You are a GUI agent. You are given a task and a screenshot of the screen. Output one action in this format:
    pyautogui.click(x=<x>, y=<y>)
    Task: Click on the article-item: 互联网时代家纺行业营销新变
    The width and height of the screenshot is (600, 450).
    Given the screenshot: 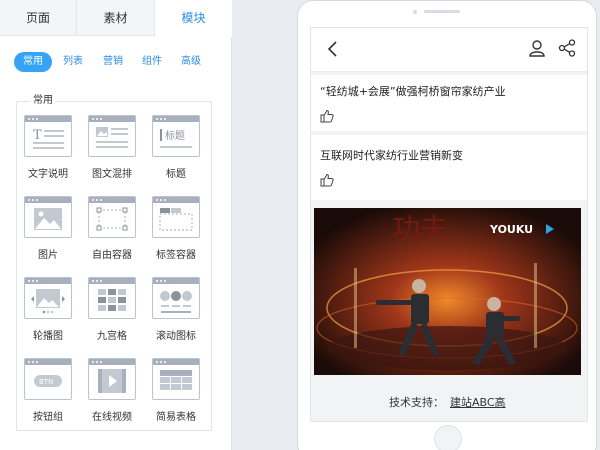 What is the action you would take?
    pyautogui.click(x=449, y=167)
    